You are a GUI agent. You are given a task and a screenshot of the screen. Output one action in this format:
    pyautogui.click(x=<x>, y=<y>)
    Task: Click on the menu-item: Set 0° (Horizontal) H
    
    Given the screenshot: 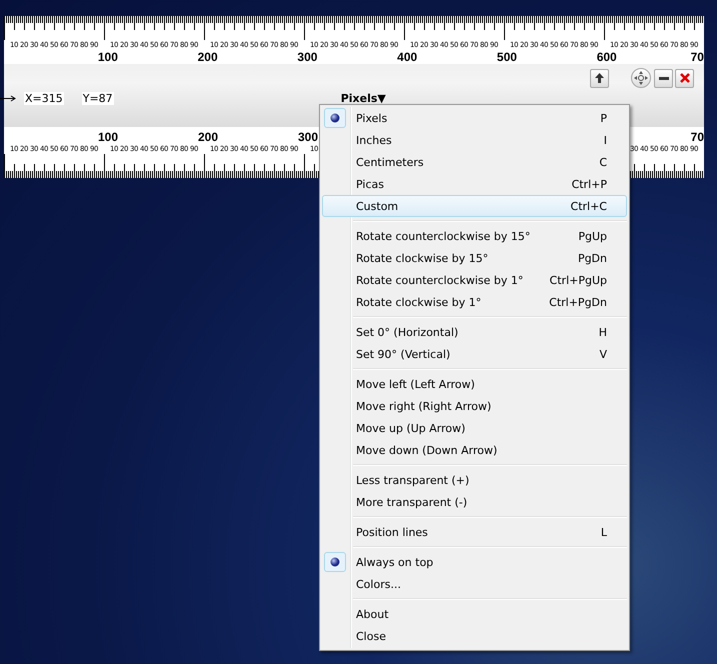 What is the action you would take?
    pyautogui.click(x=474, y=332)
    